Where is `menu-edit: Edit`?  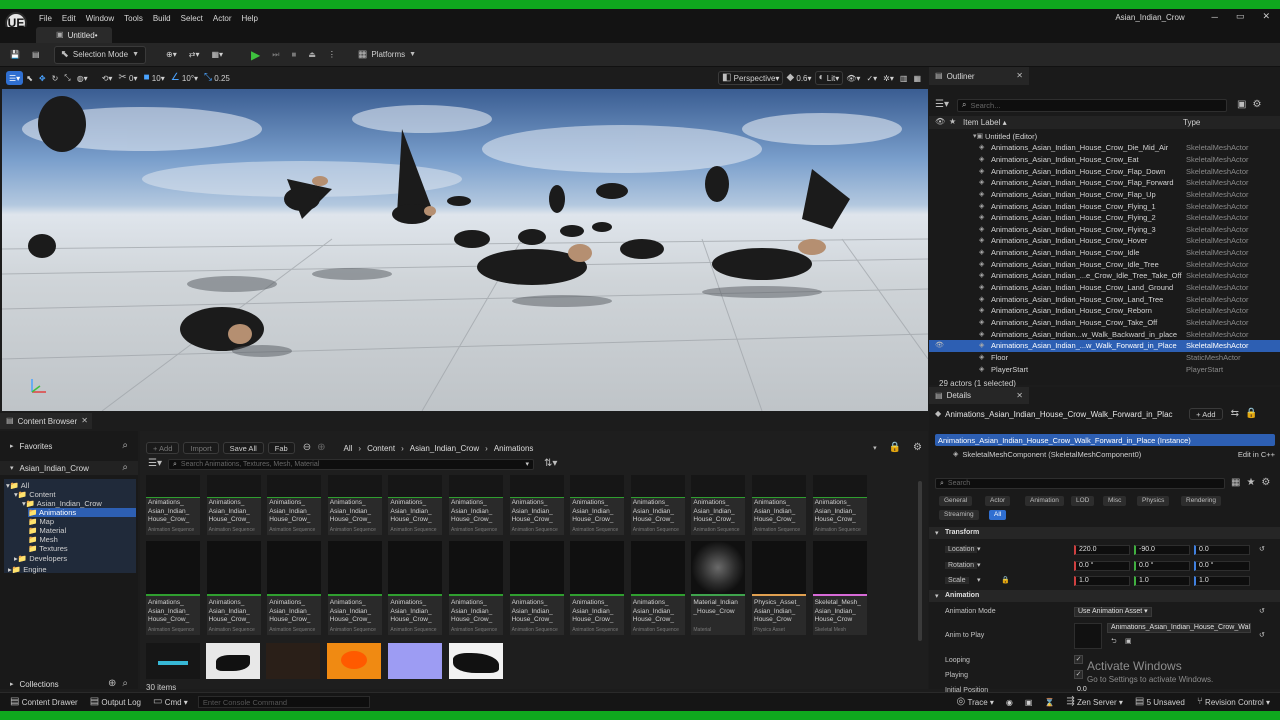
menu-edit: Edit is located at coordinates (69, 18).